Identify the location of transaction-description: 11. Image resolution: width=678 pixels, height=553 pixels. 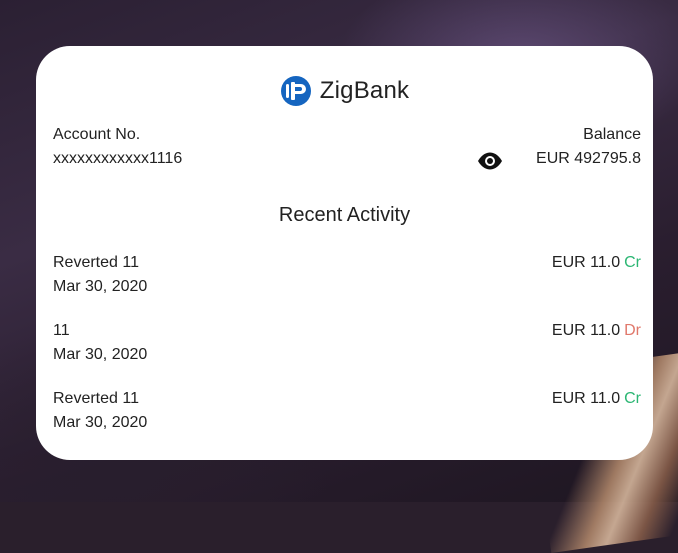
(61, 330).